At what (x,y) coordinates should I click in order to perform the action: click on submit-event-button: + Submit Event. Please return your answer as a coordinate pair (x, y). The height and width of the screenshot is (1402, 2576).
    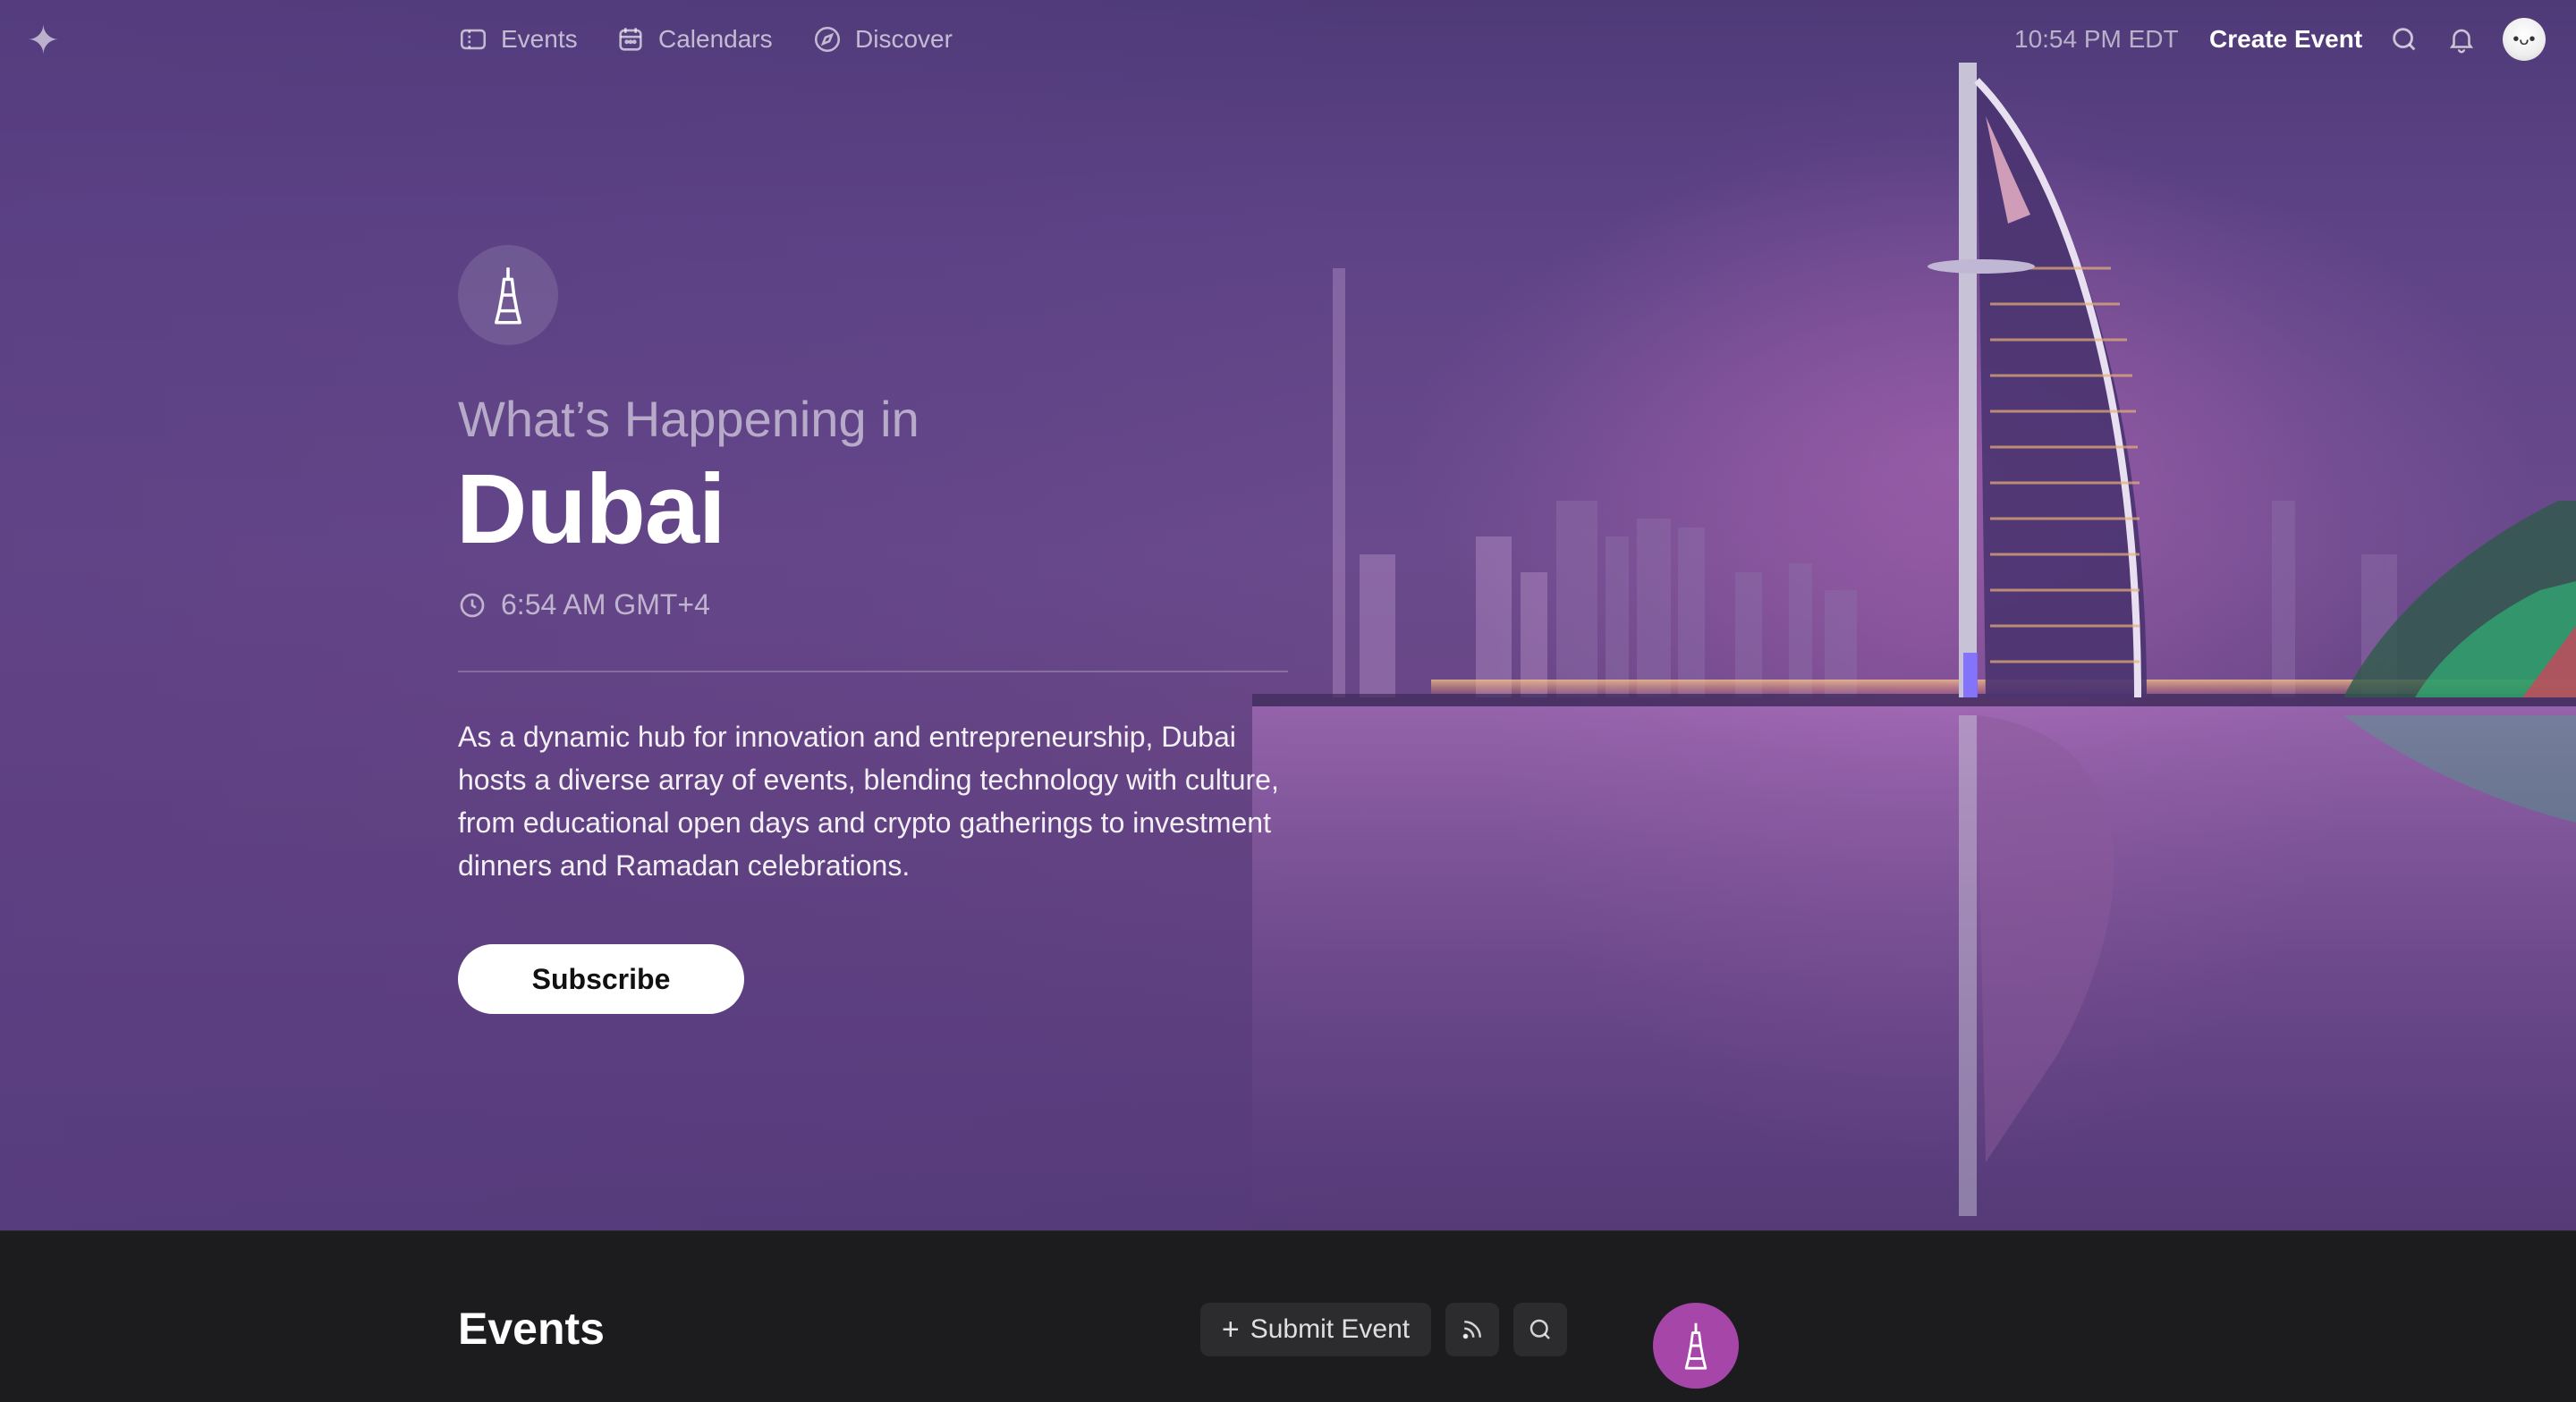
    Looking at the image, I should click on (1315, 1329).